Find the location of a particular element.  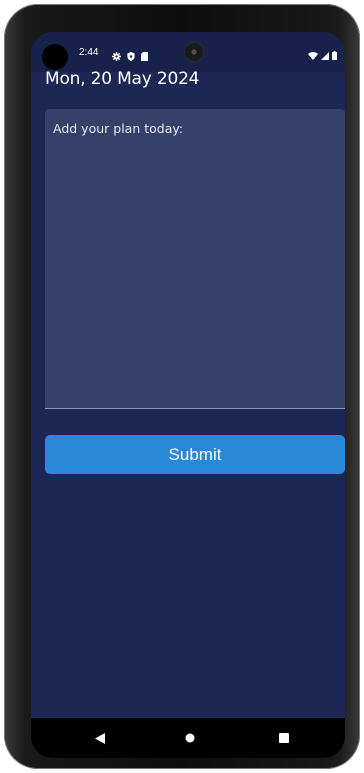

front-camera is located at coordinates (194, 52).